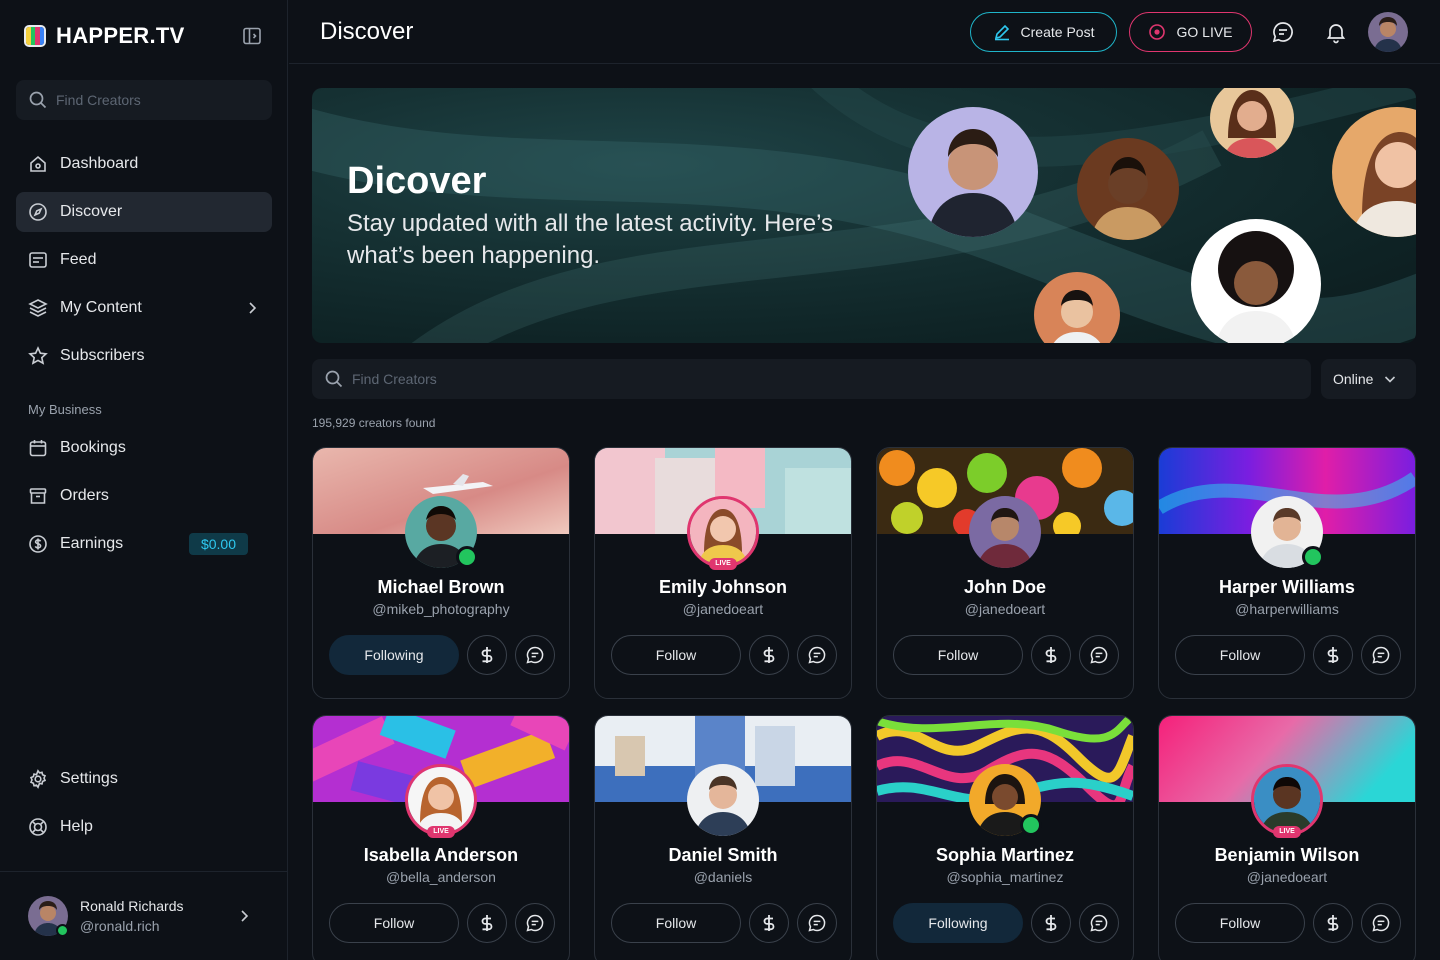 This screenshot has width=1440, height=960. Describe the element at coordinates (144, 779) in the screenshot. I see `sidebar-item-settings: Settings` at that location.